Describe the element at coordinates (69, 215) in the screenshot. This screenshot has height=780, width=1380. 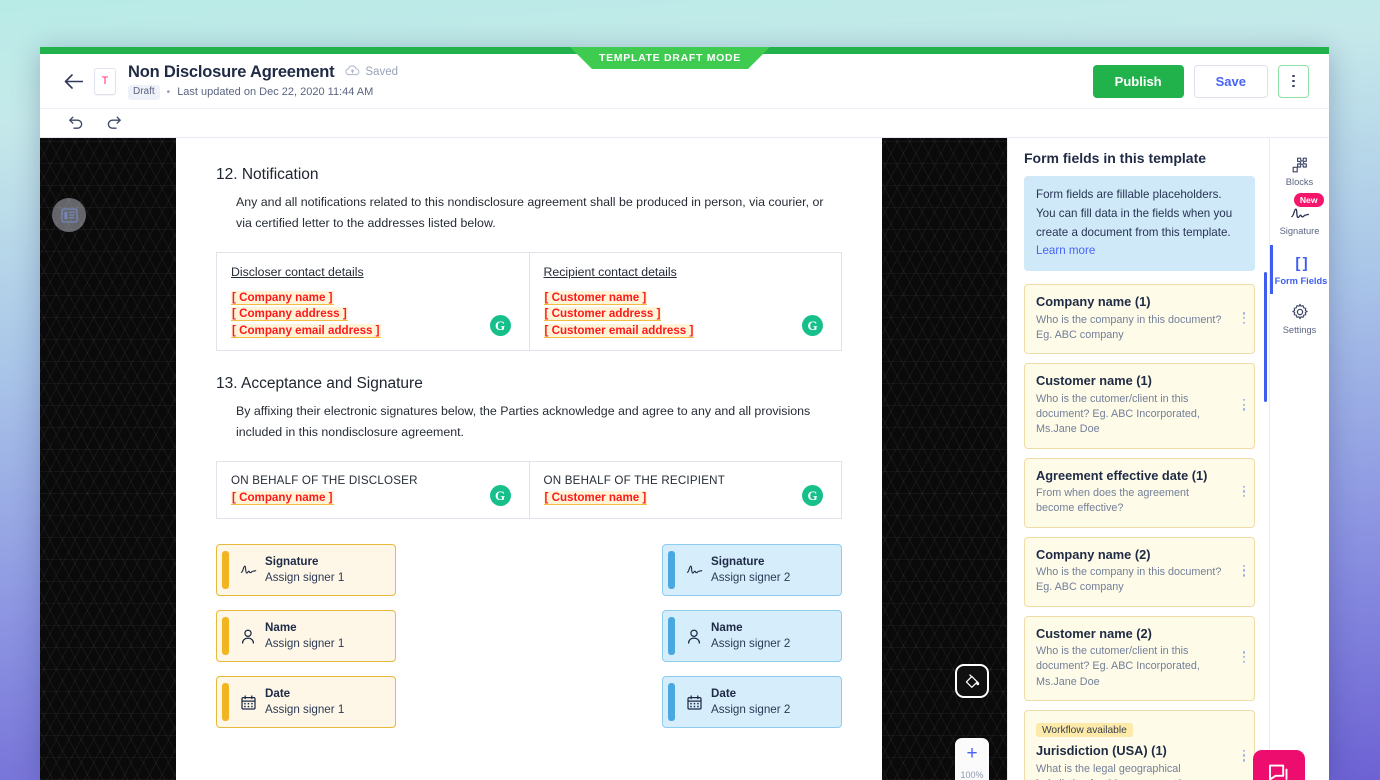
I see `document-outline-icon` at that location.